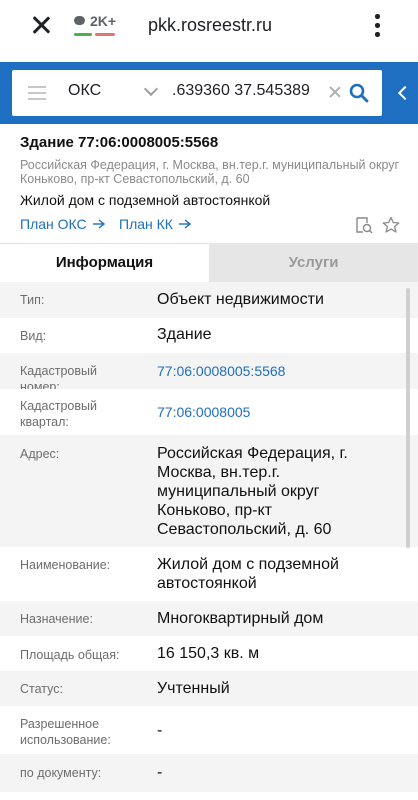 This screenshot has height=800, width=418. I want to click on clear-icon, so click(335, 92).